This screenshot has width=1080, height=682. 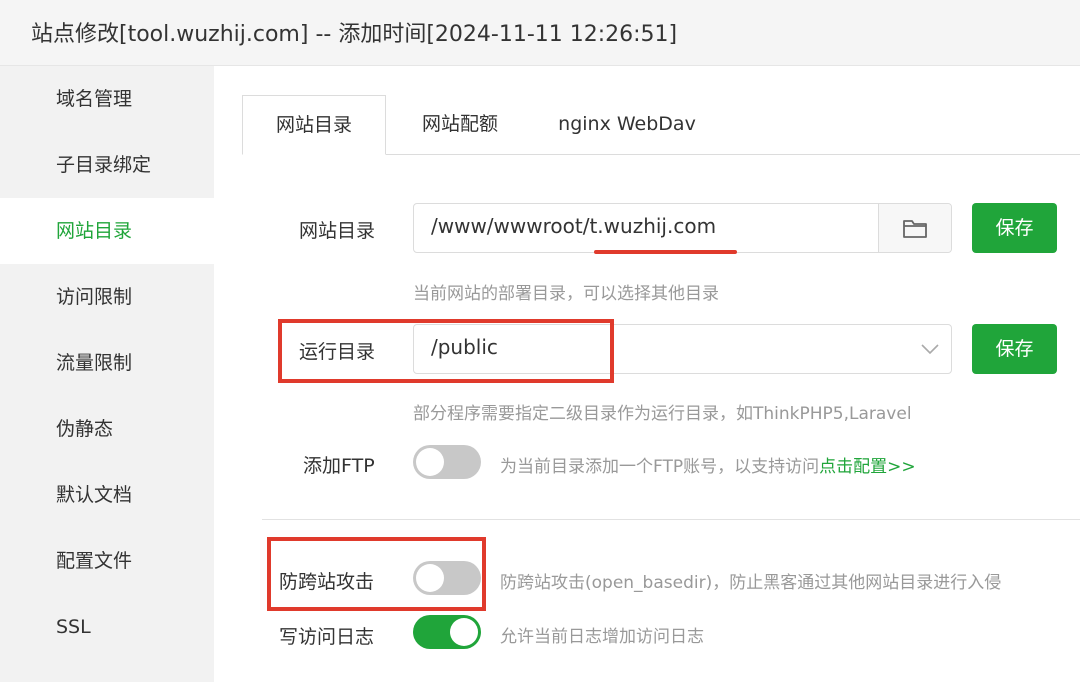 I want to click on tab-site-directory: 网站目录, so click(x=314, y=125).